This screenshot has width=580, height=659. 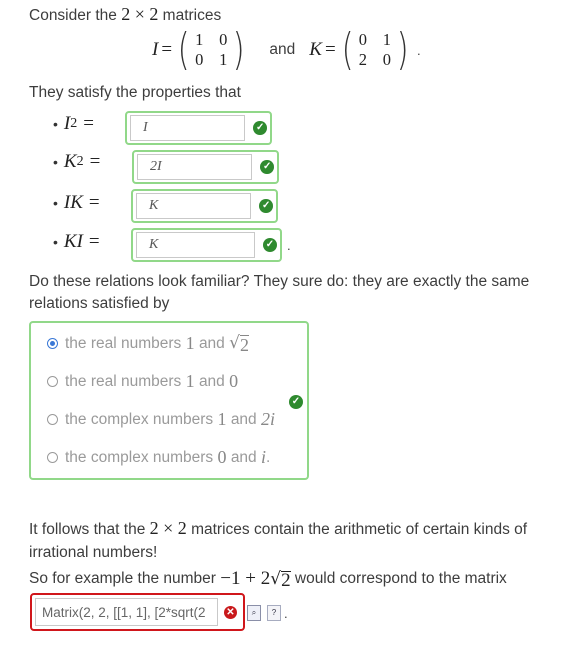 I want to click on answer-box-i-squared: I ✓, so click(x=198, y=128).